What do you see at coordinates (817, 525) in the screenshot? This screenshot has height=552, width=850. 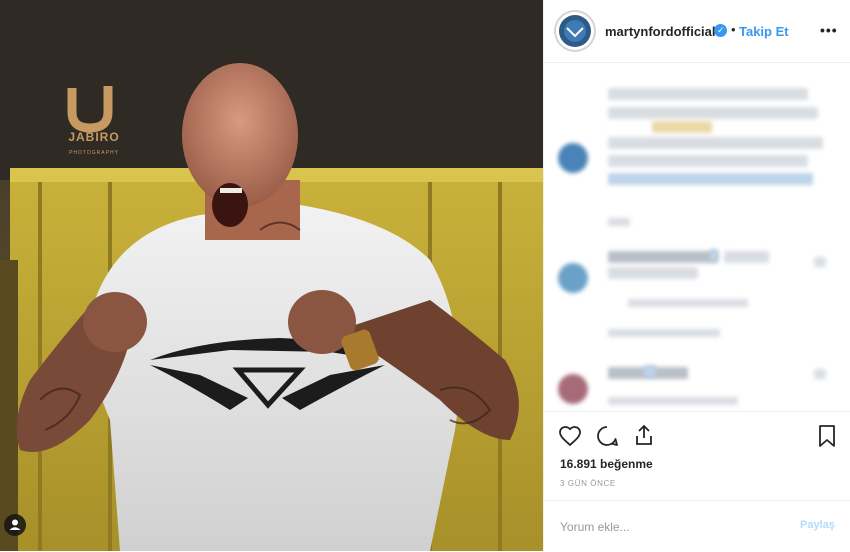 I see `post-comment-button: Paylaş` at bounding box center [817, 525].